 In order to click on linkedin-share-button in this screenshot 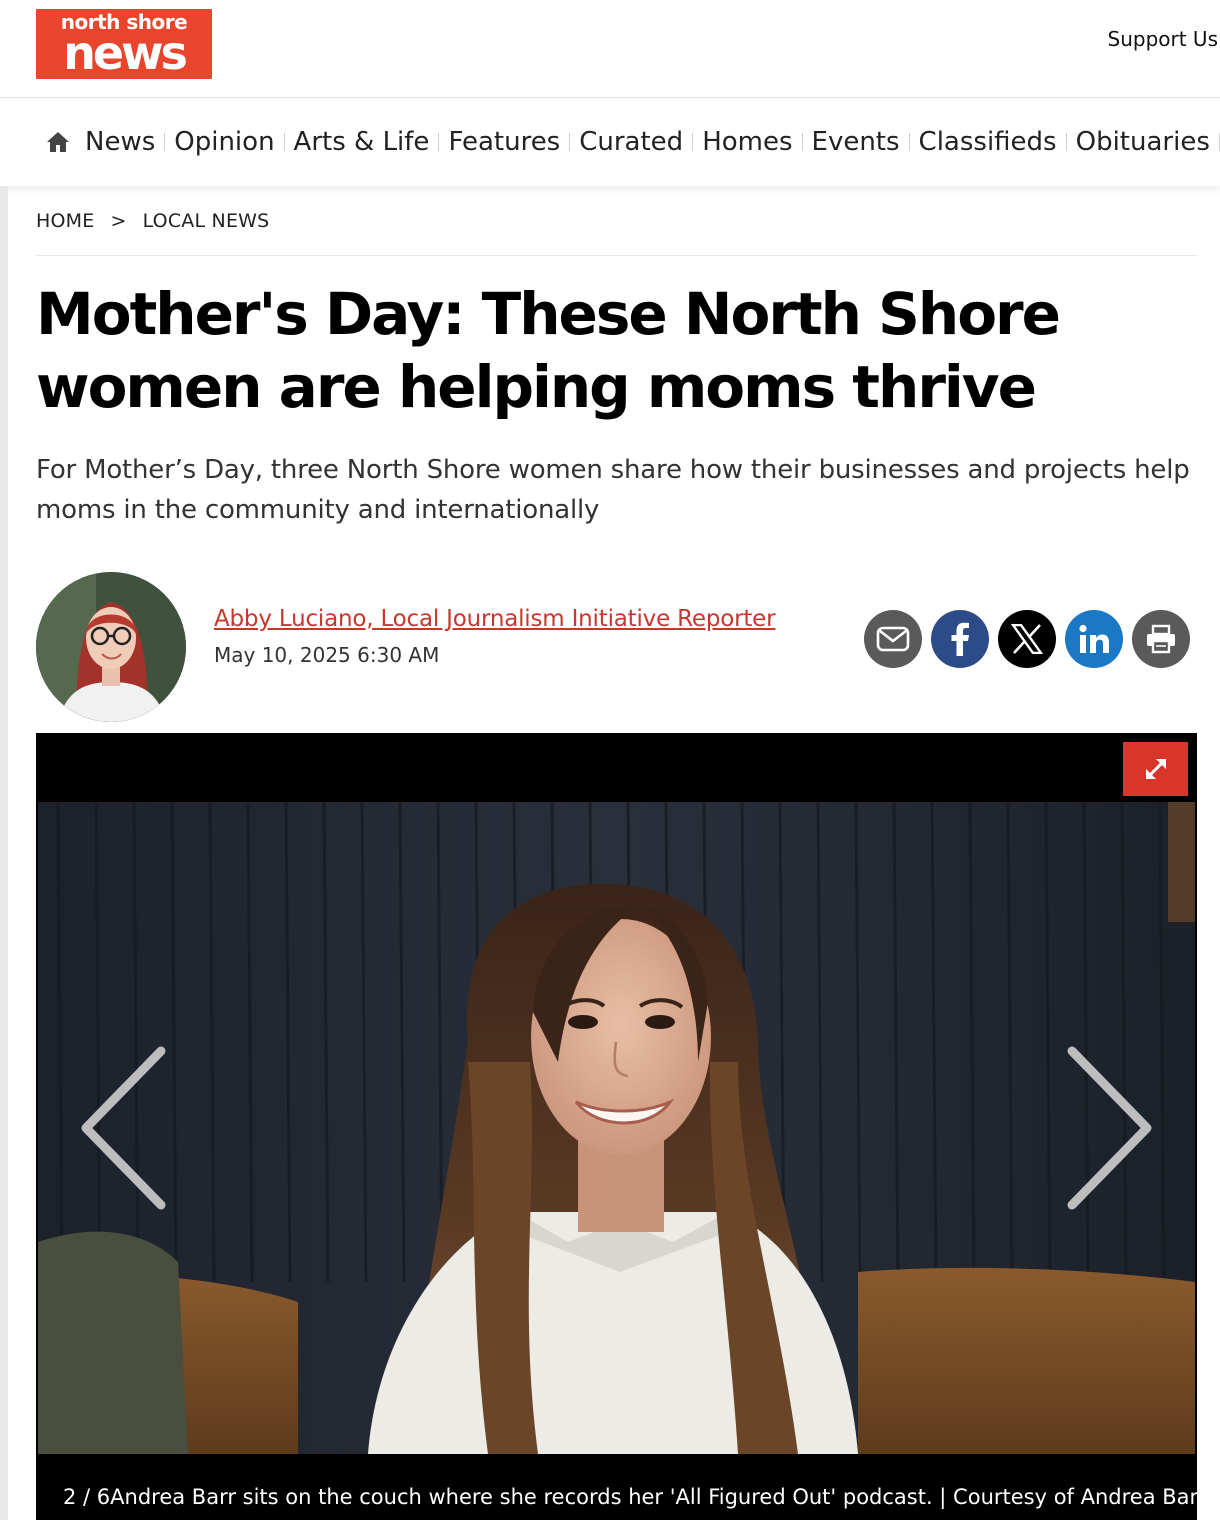, I will do `click(1094, 639)`.